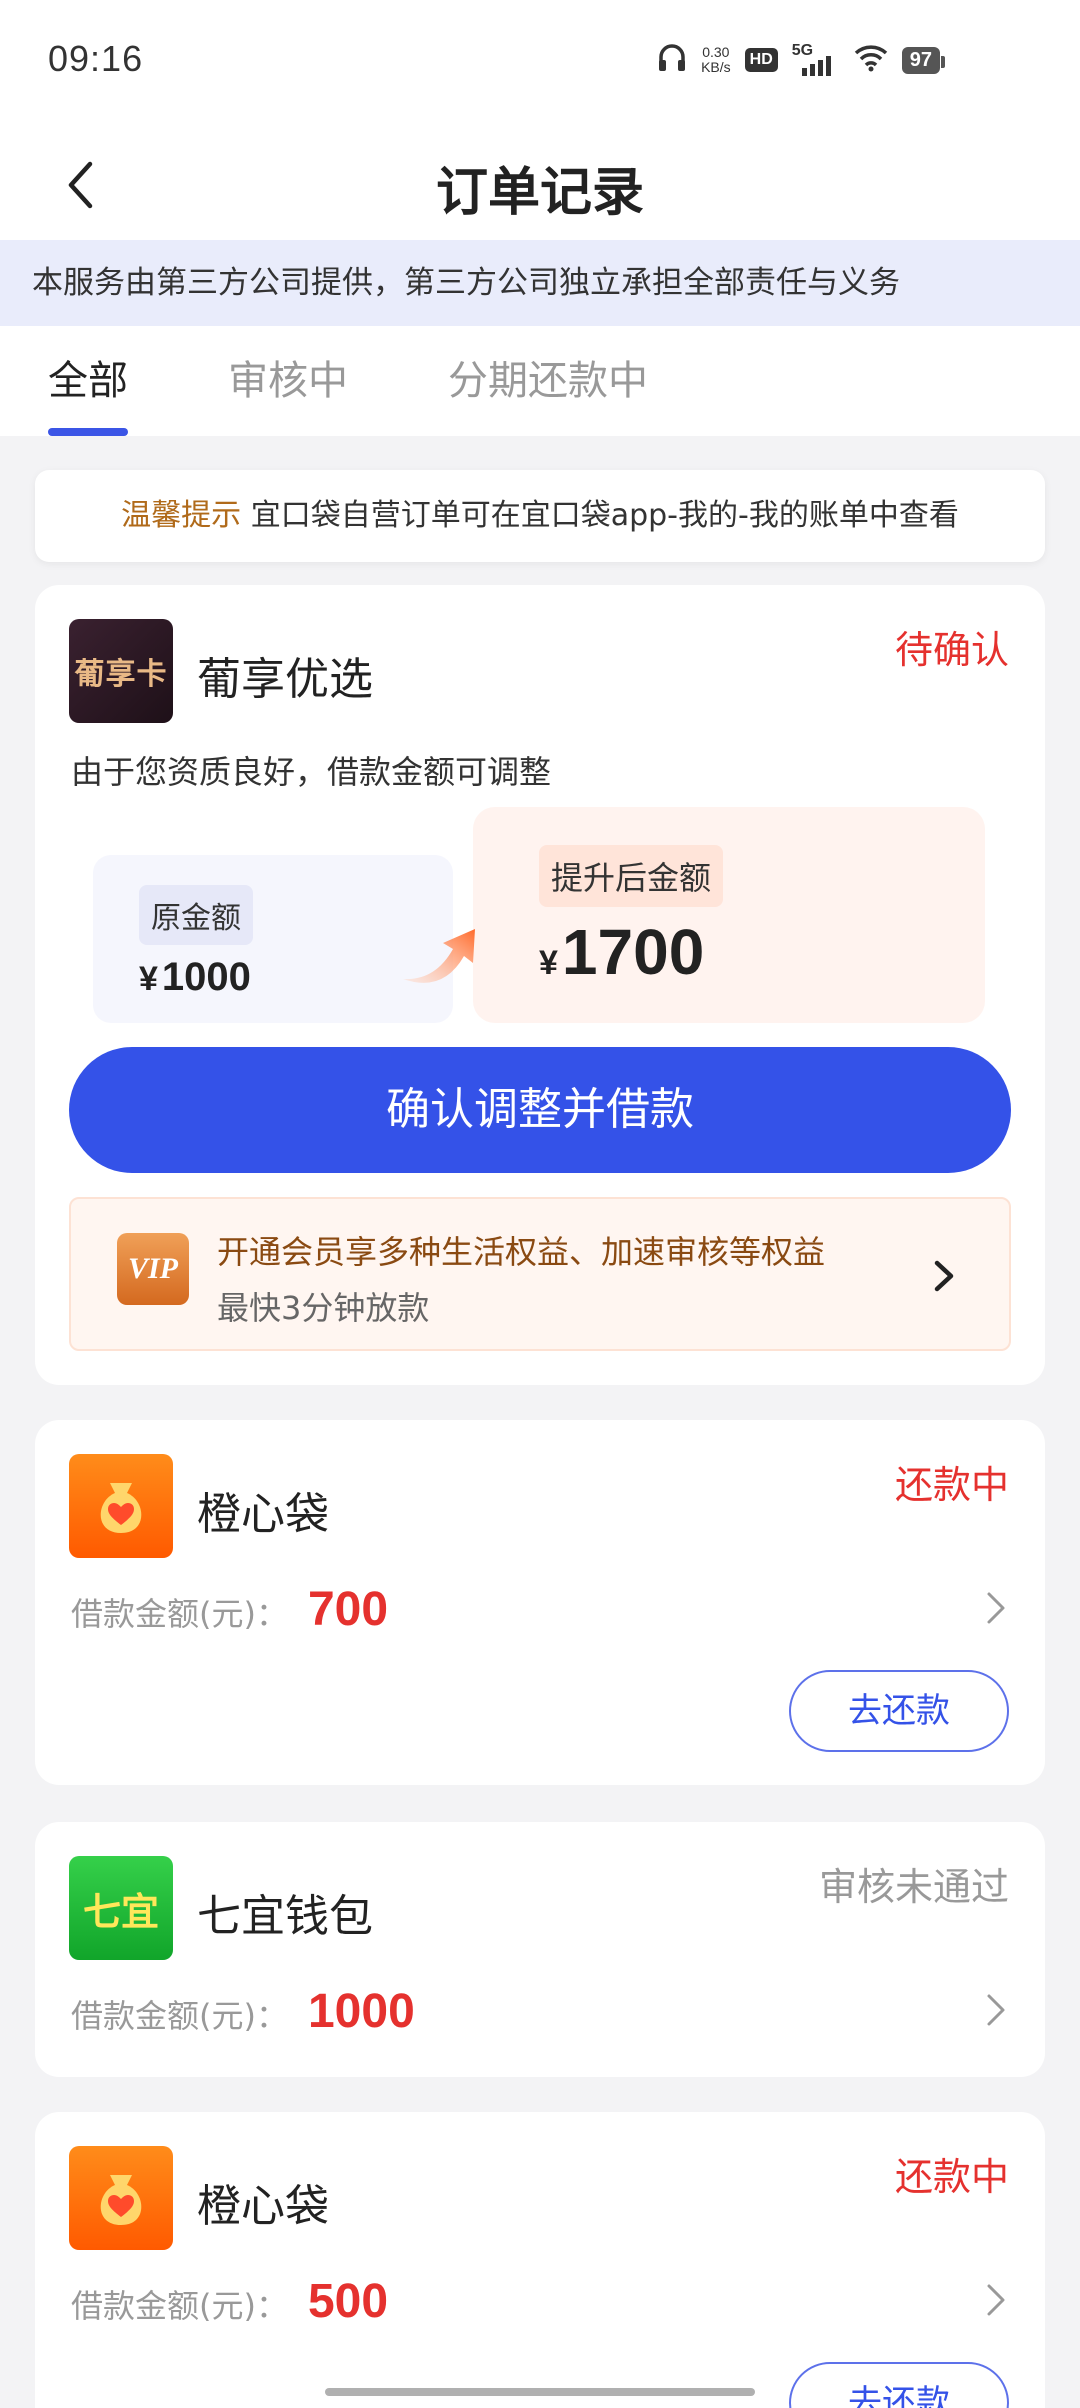 The width and height of the screenshot is (1080, 2408). Describe the element at coordinates (521, 1252) in the screenshot. I see `vip-title: 开通会员享多种生活权益、加速审核等权益` at that location.